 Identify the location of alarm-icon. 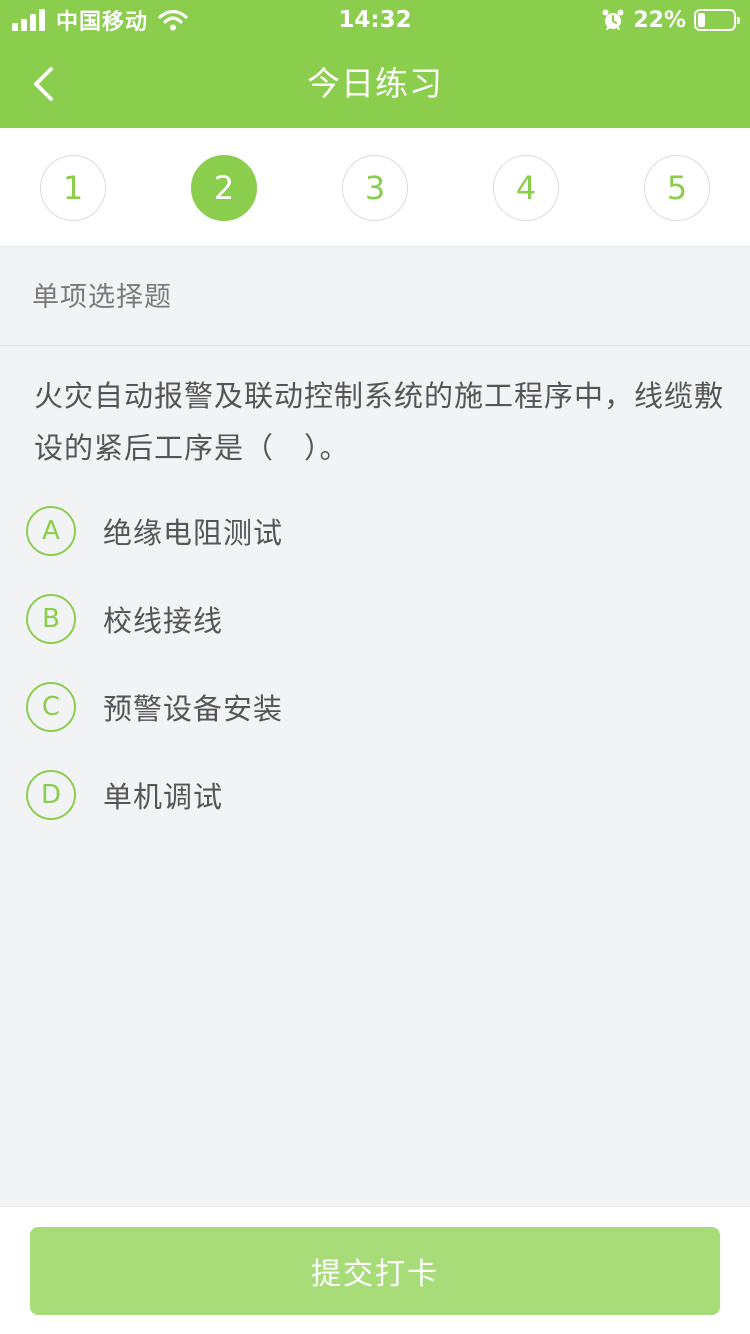
(613, 19).